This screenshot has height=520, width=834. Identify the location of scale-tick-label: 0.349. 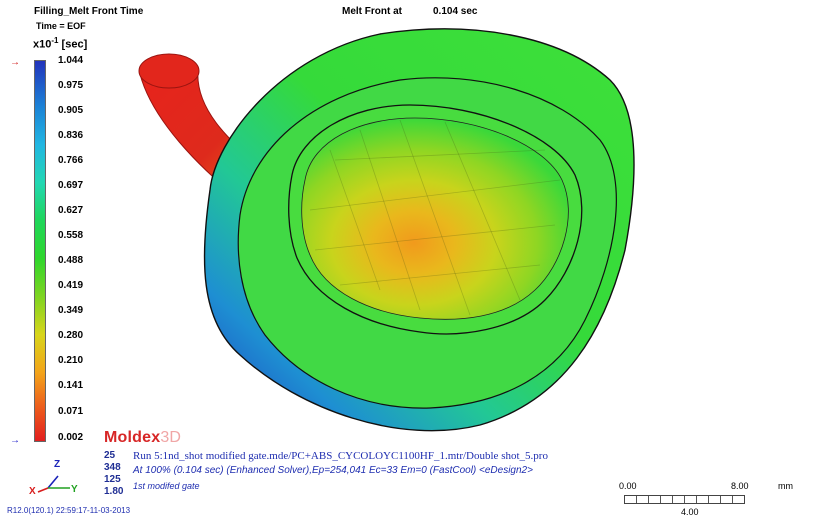
(71, 310).